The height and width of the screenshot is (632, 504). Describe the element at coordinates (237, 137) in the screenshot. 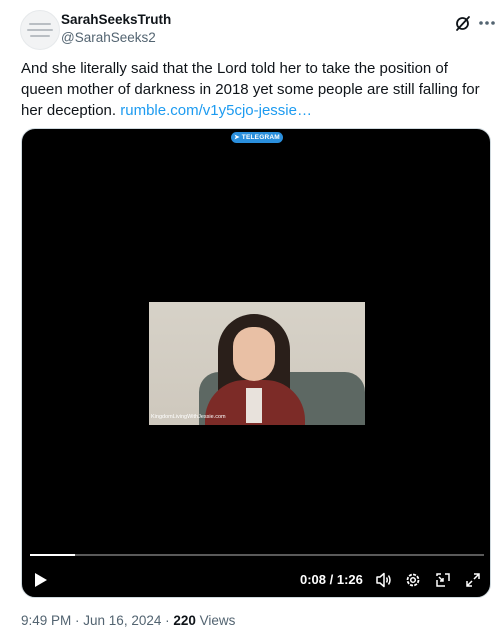

I see `telegram-icon: ➤` at that location.